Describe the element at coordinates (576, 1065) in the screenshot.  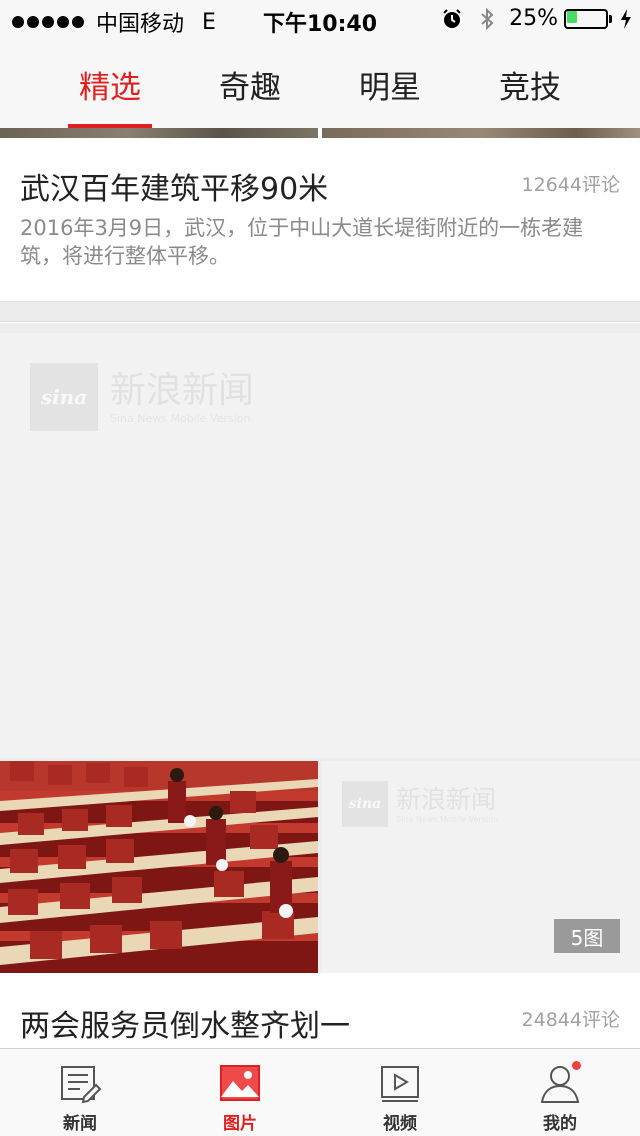
I see `notification-dot` at that location.